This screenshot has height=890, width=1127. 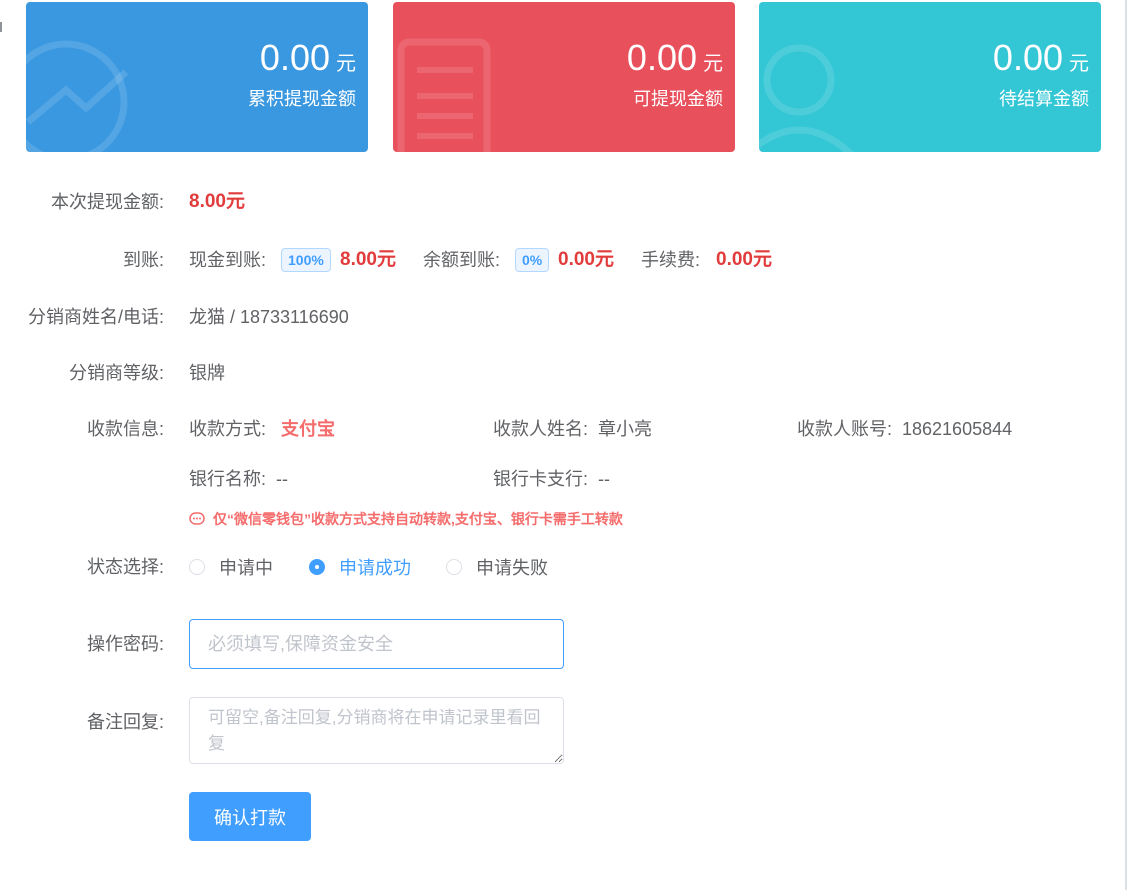 I want to click on balance-arrival-value: 0.00元, so click(x=586, y=259).